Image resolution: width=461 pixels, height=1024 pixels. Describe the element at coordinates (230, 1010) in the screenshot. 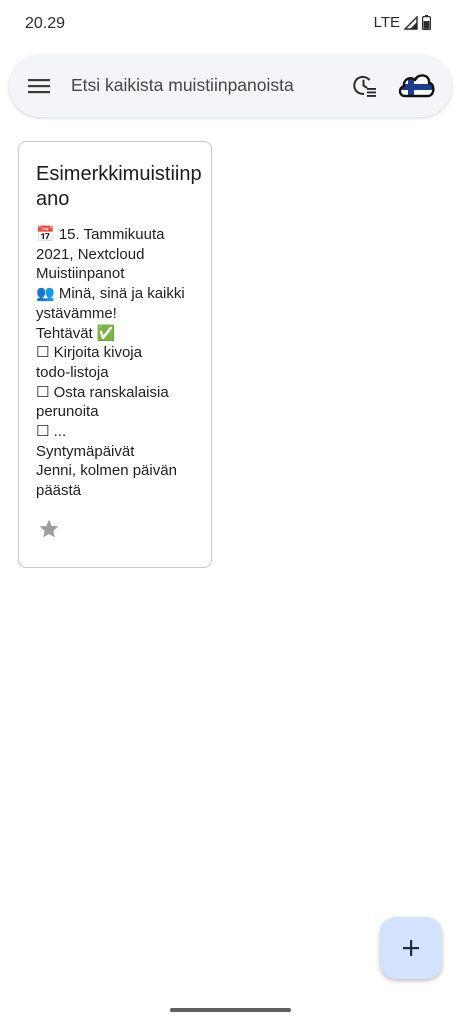

I see `gesture-handle` at that location.